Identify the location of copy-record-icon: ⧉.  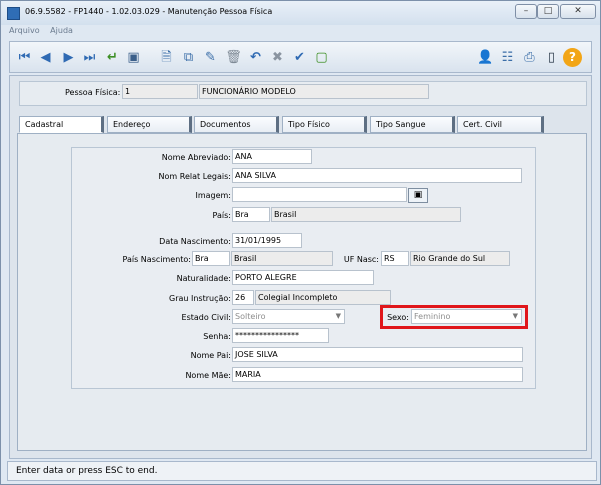
(188, 57).